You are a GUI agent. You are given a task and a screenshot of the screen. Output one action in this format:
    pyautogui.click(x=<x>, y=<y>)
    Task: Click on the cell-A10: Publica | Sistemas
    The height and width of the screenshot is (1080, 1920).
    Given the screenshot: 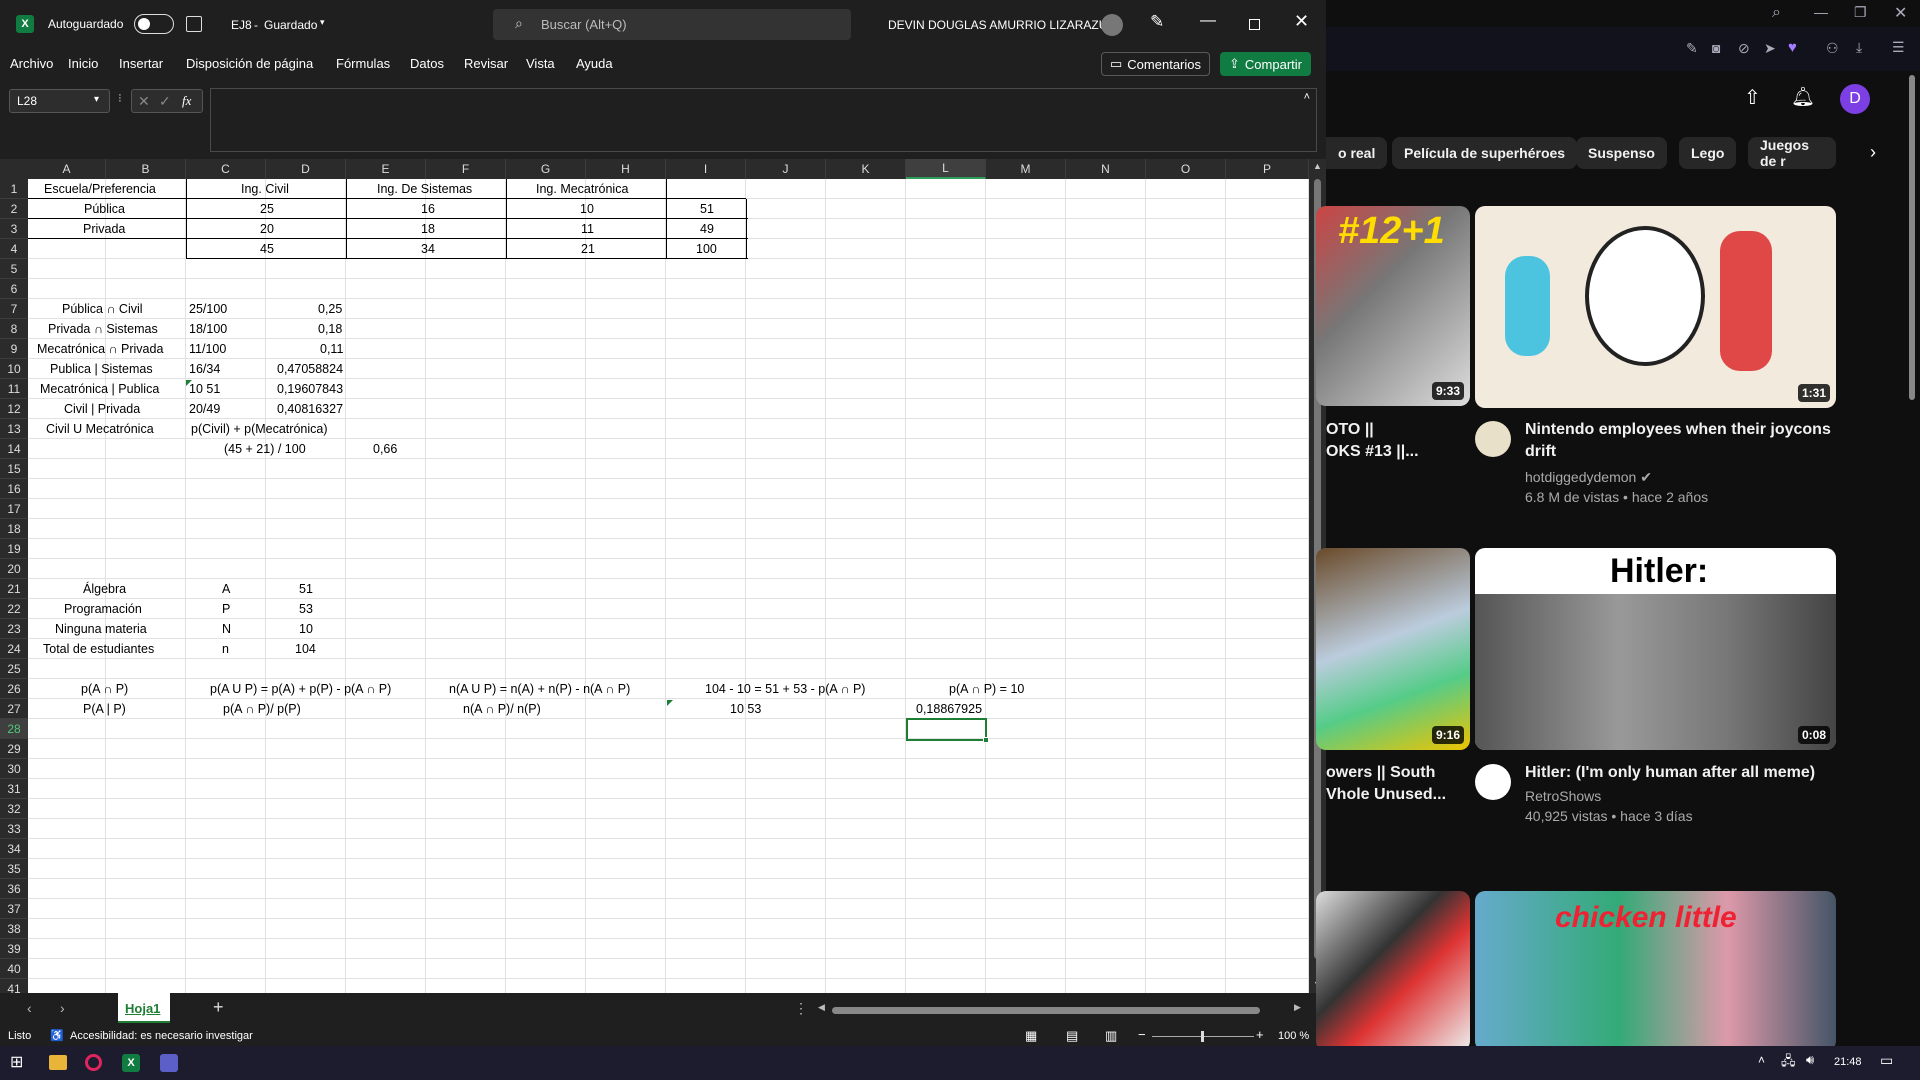 What is the action you would take?
    pyautogui.click(x=101, y=369)
    